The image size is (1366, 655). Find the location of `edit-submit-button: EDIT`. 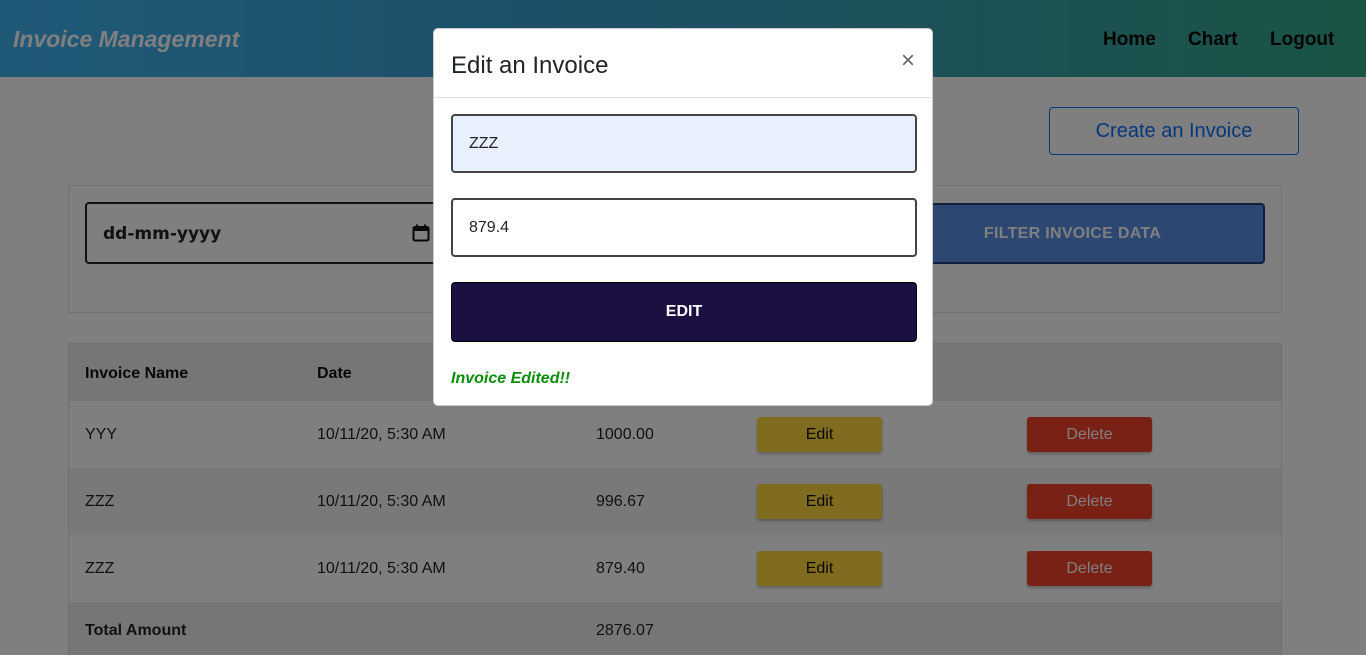

edit-submit-button: EDIT is located at coordinates (684, 312).